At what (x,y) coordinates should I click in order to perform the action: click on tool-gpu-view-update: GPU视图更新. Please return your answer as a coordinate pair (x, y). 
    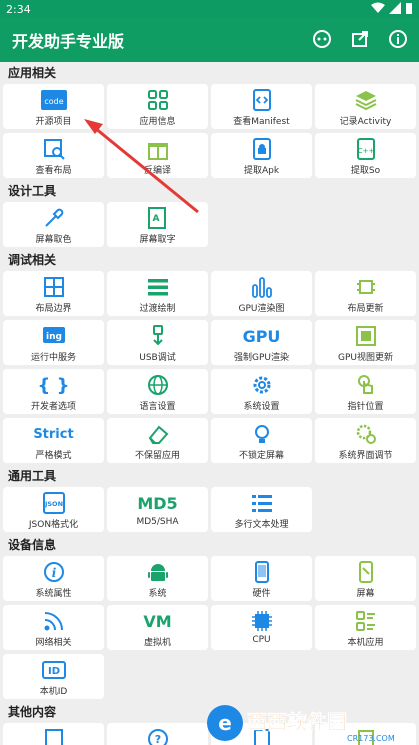
    Looking at the image, I should click on (365, 342).